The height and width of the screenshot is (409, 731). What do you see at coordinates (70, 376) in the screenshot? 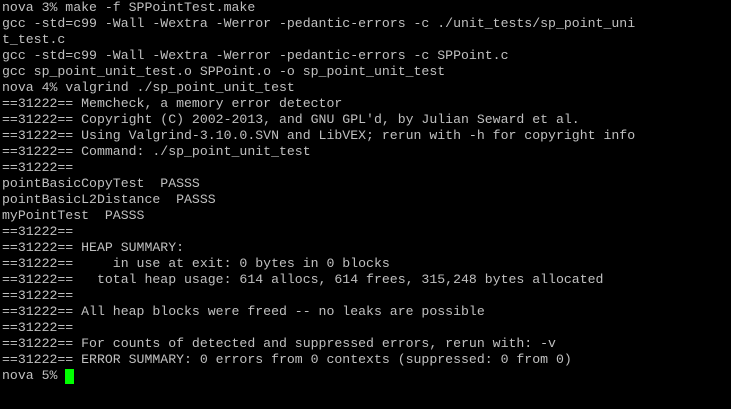
I see `text-cursor` at bounding box center [70, 376].